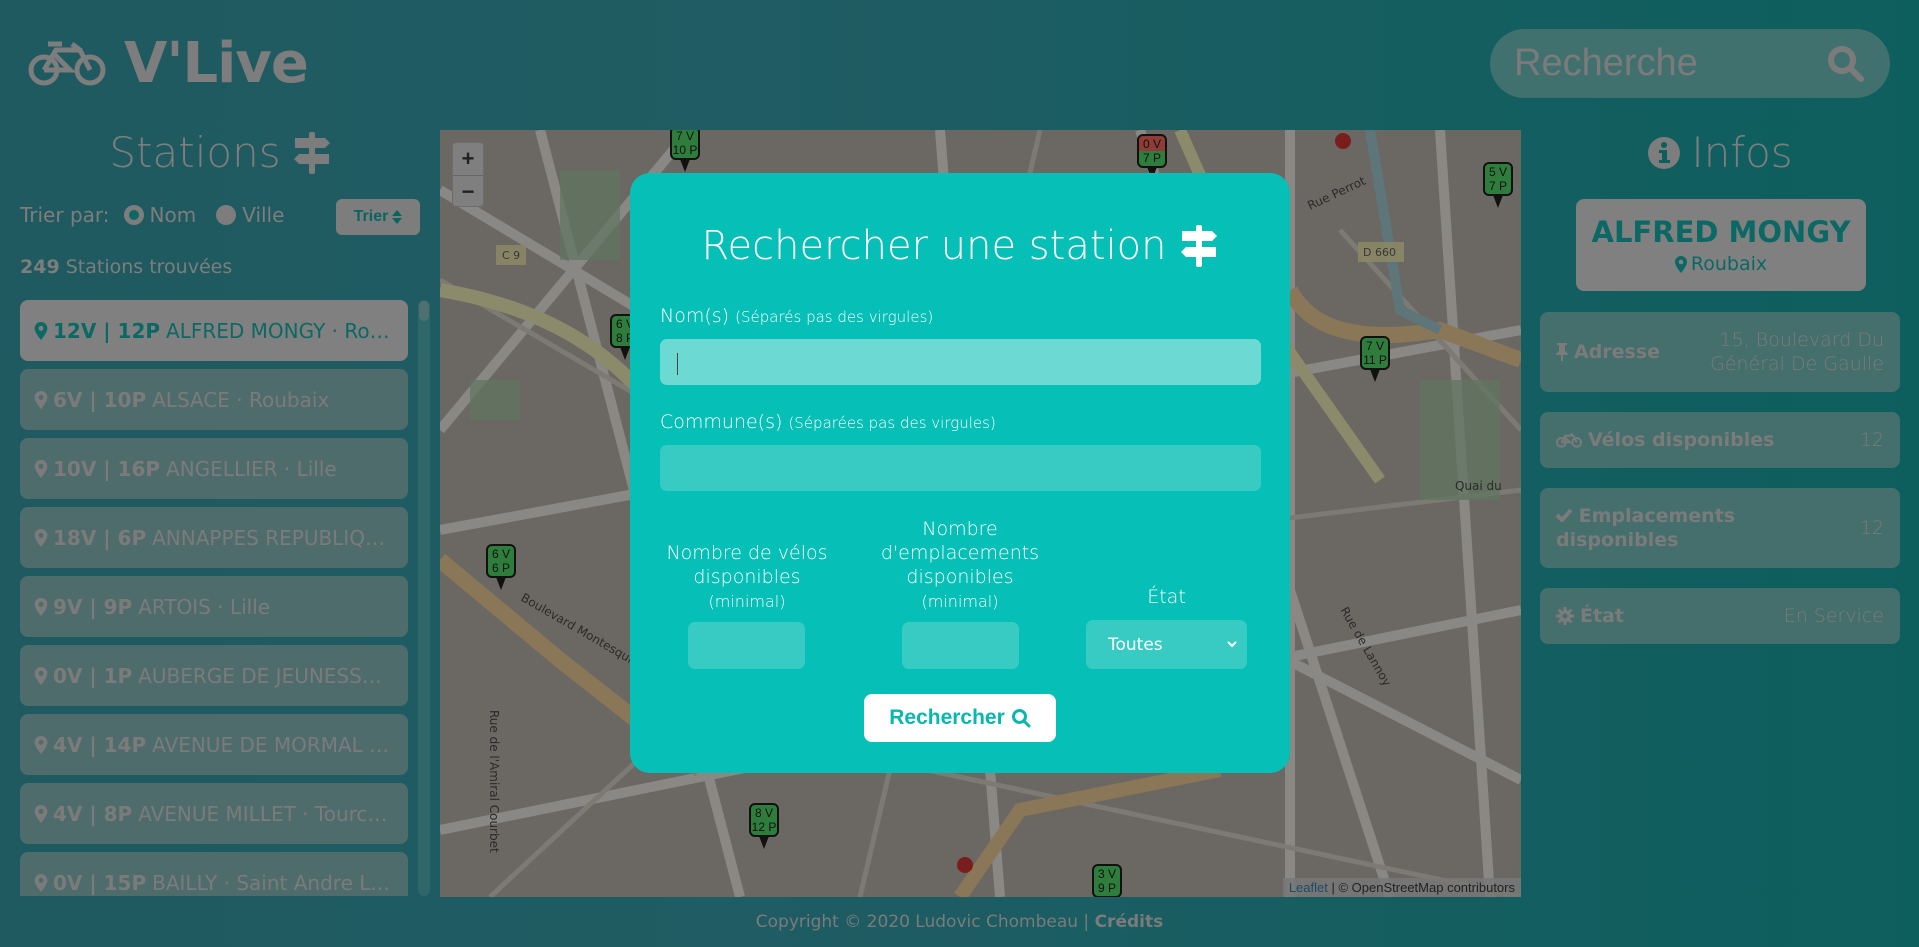 The height and width of the screenshot is (947, 1919). Describe the element at coordinates (250, 215) in the screenshot. I see `sort-radio-city: Ville` at that location.